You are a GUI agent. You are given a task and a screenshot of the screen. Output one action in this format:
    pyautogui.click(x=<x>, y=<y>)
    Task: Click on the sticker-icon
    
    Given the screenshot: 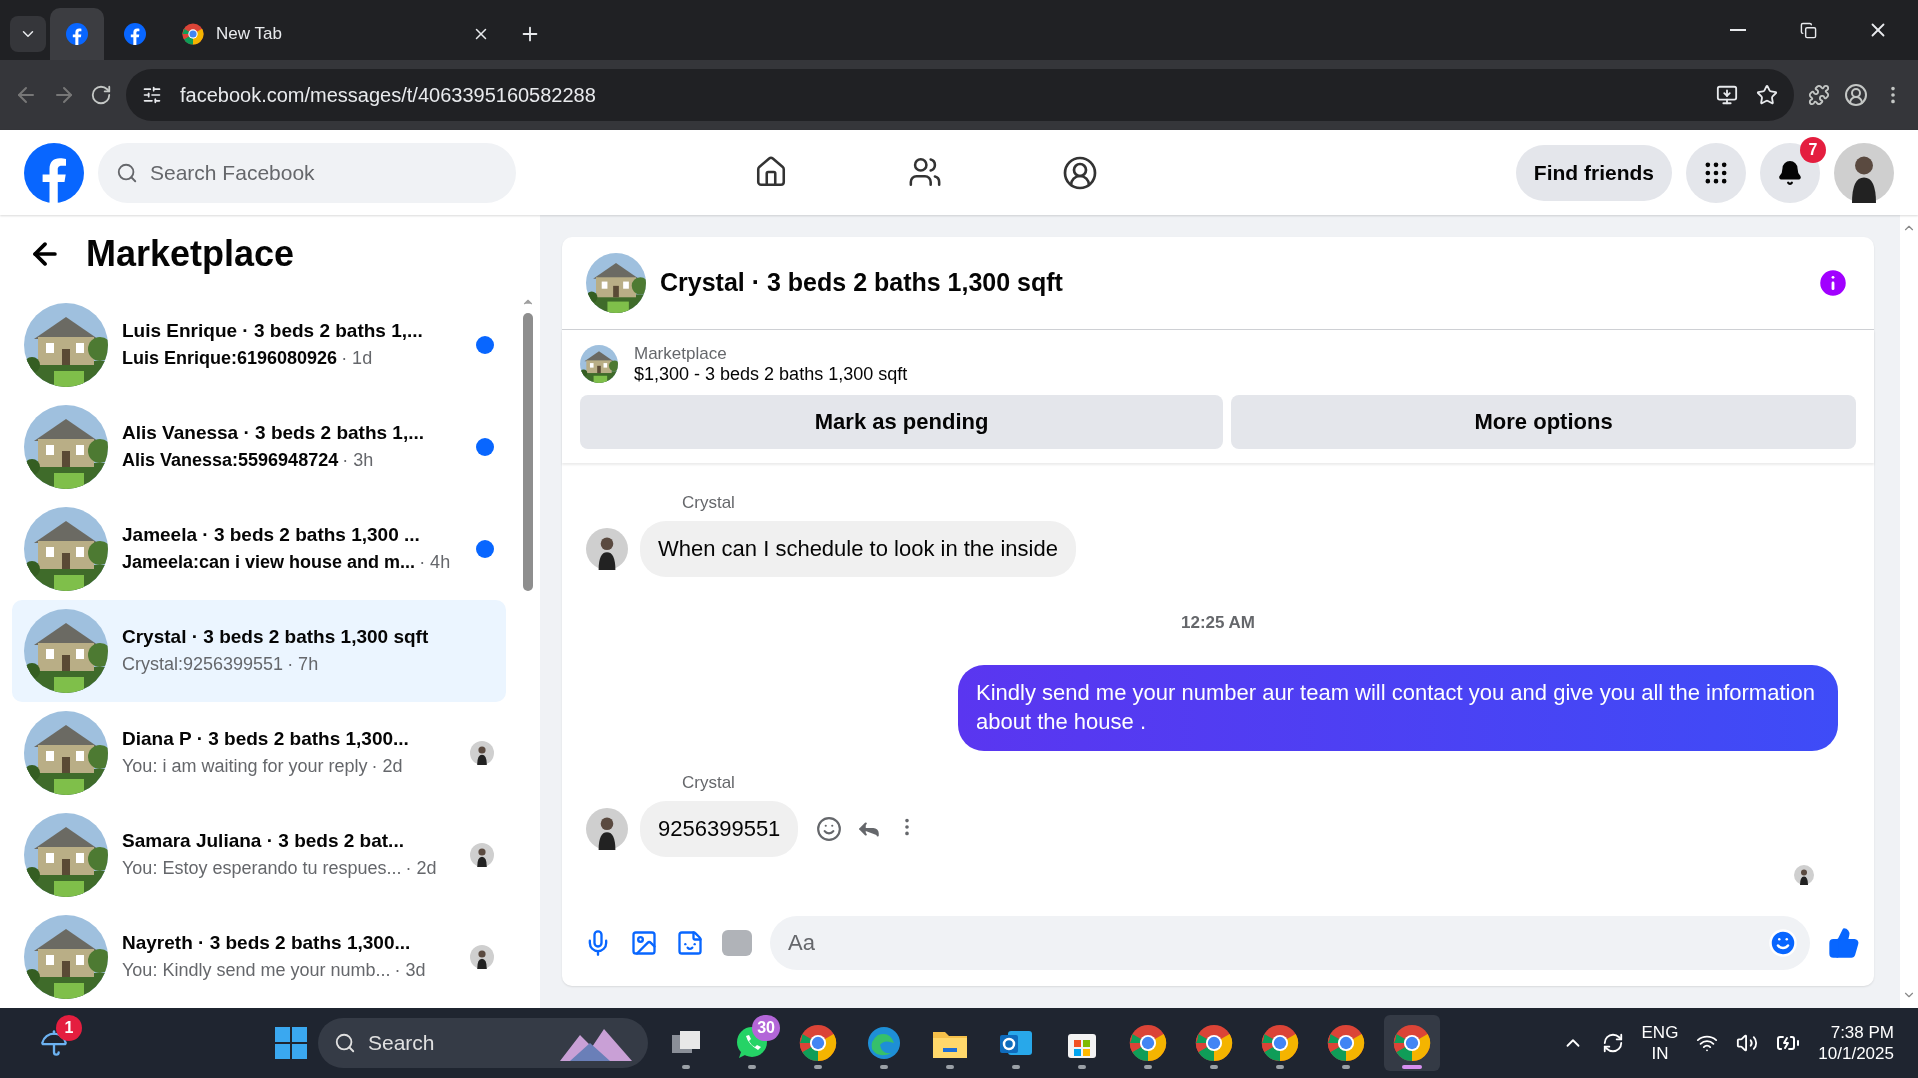 What is the action you would take?
    pyautogui.click(x=690, y=942)
    